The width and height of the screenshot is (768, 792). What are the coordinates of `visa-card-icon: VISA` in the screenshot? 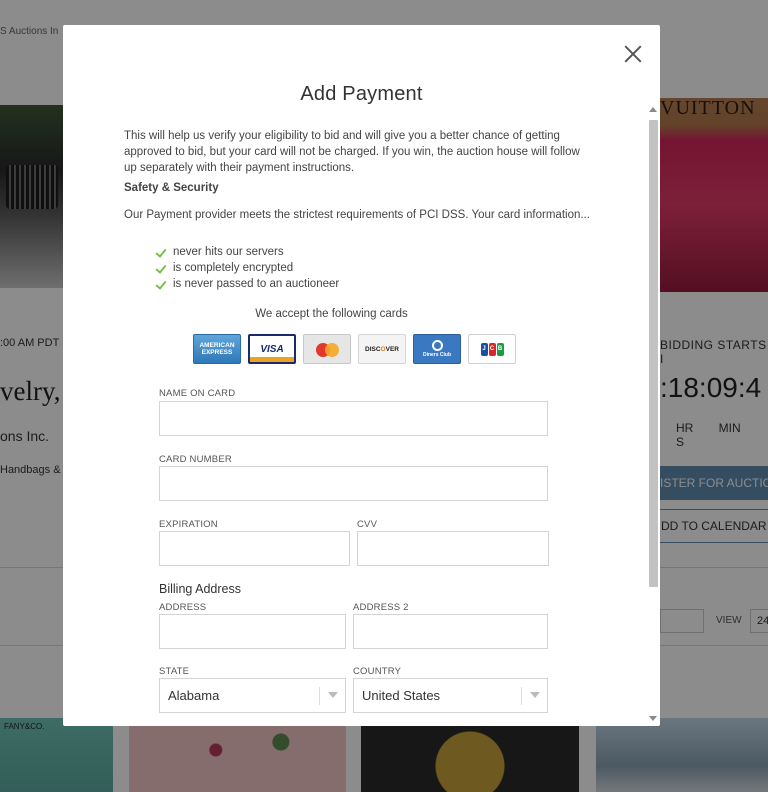 It's located at (272, 349).